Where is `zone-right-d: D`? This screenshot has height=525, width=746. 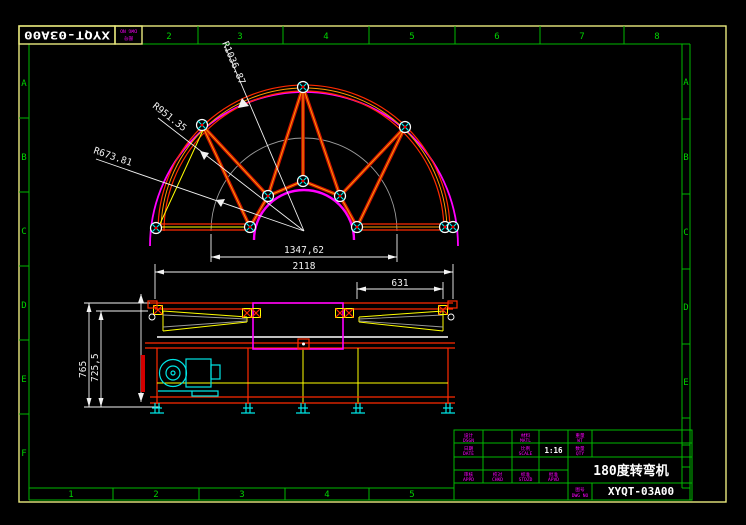 zone-right-d: D is located at coordinates (685, 308).